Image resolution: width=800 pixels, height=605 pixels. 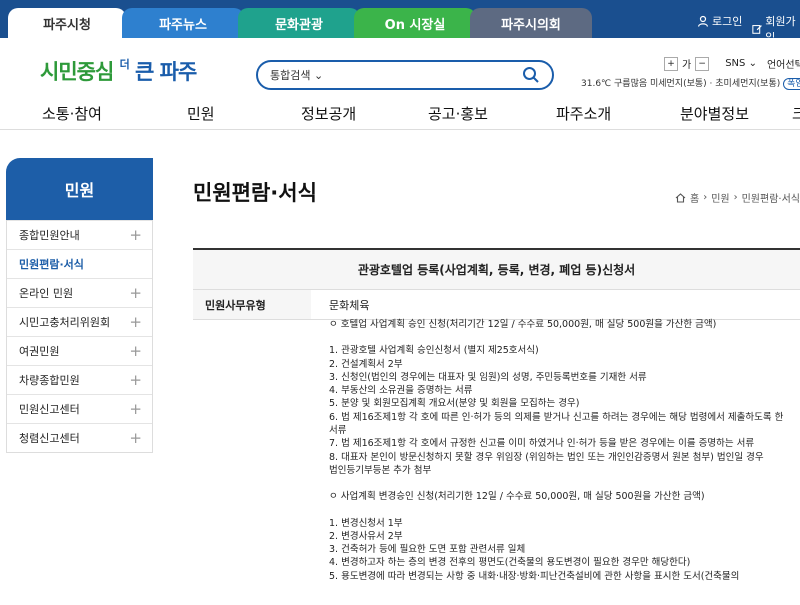 I want to click on nav-civil-affairs: 민원, so click(x=201, y=113).